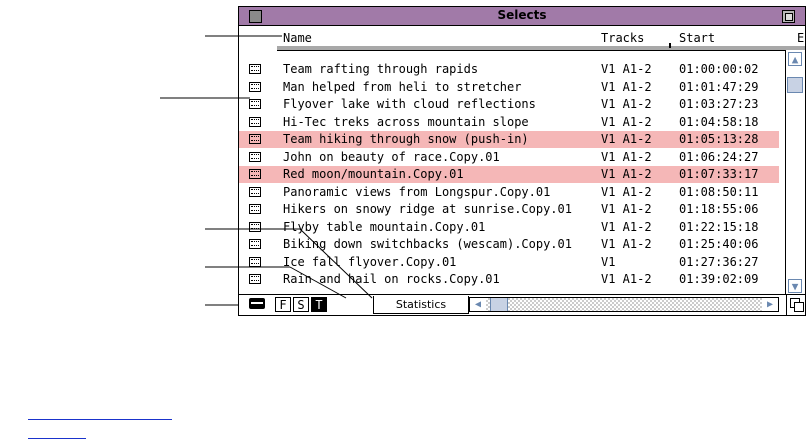 The height and width of the screenshot is (442, 811). I want to click on clip-name: Flyover lake with cloud reflections, so click(409, 104).